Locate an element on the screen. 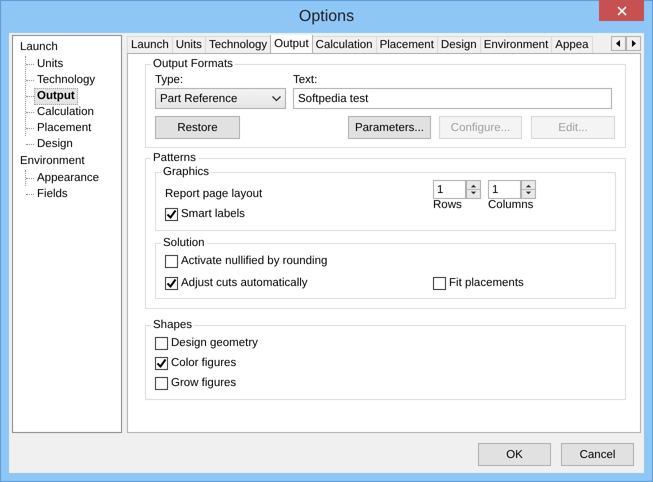 This screenshot has height=482, width=653. close-button is located at coordinates (621, 10).